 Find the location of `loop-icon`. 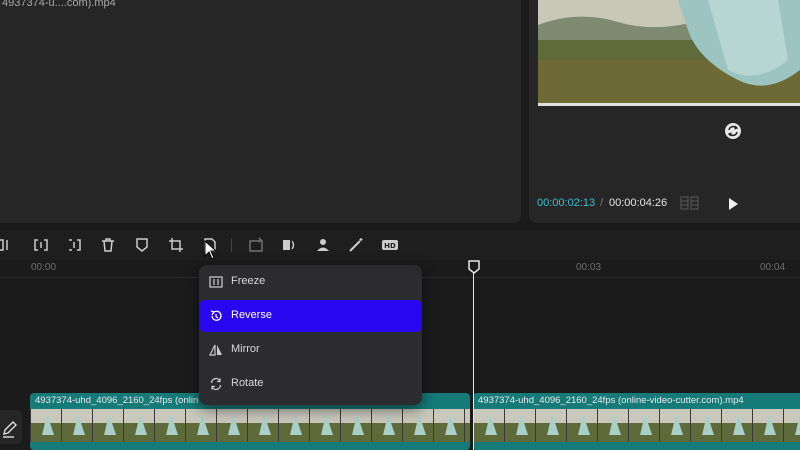

loop-icon is located at coordinates (733, 131).